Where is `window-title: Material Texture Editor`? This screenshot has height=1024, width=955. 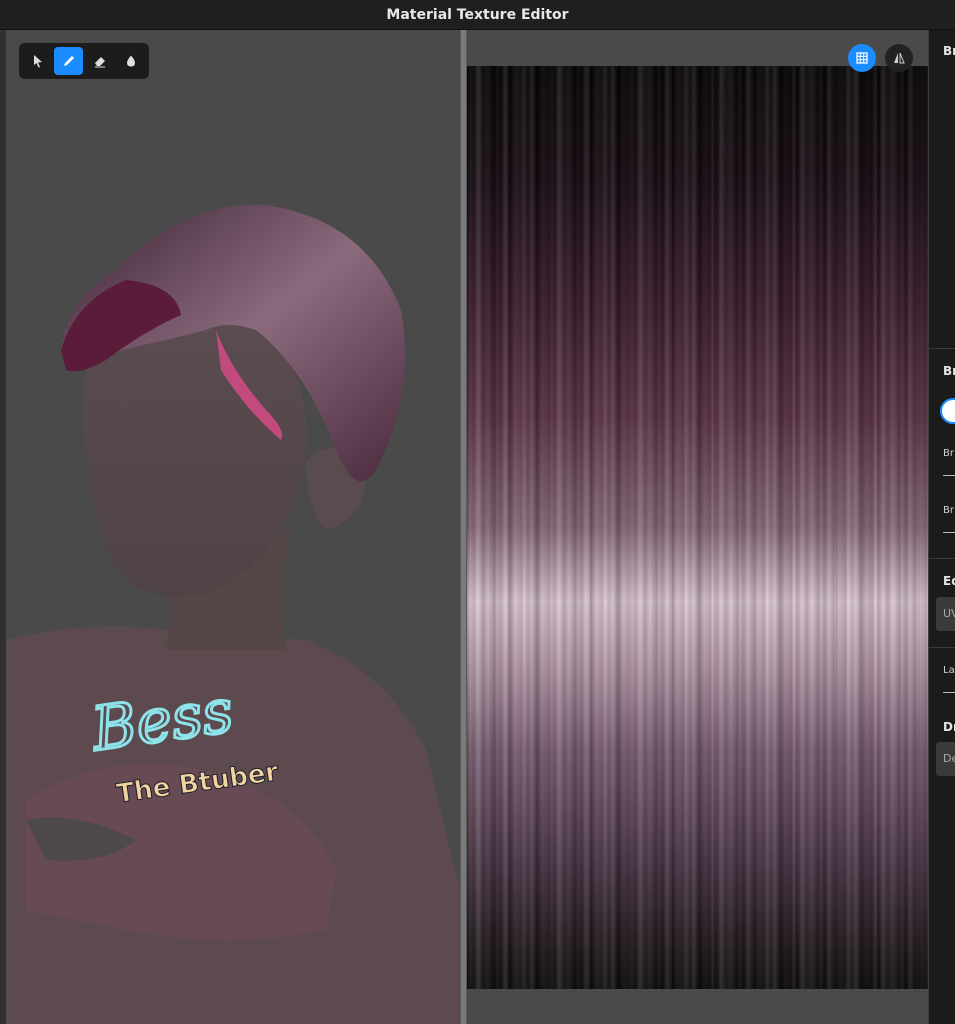
window-title: Material Texture Editor is located at coordinates (477, 14).